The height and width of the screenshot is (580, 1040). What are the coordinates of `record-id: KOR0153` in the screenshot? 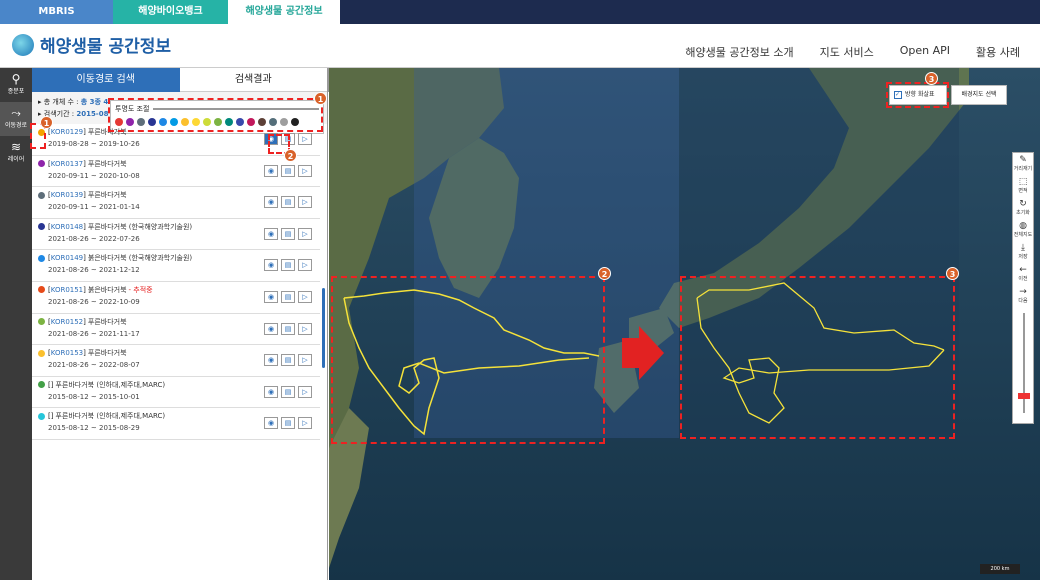 It's located at (67, 353).